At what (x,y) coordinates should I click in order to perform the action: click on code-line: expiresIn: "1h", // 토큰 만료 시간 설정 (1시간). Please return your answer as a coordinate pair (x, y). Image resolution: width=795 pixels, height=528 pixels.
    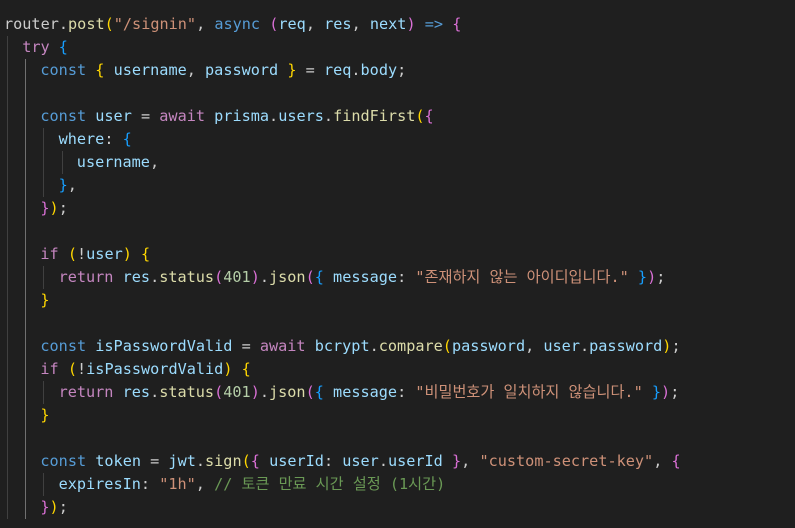
    Looking at the image, I should click on (252, 484).